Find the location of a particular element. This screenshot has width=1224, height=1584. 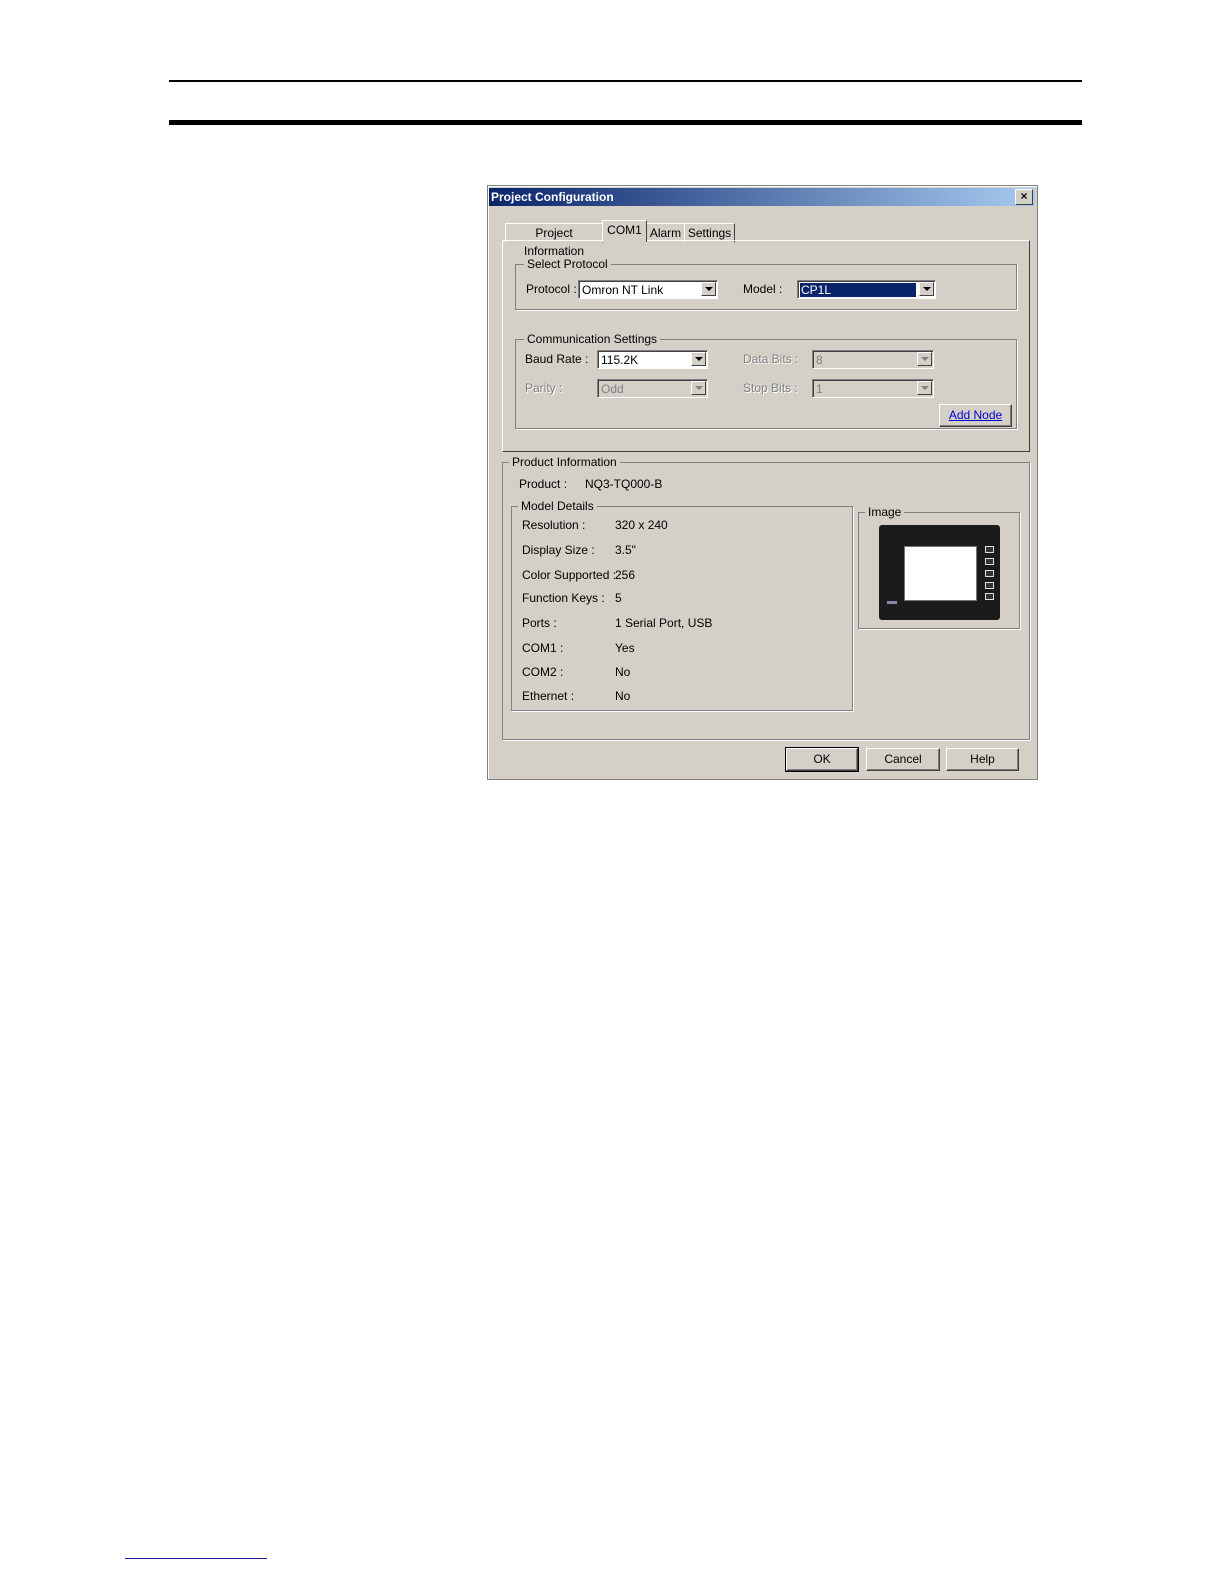

data-bits-value: 8 is located at coordinates (819, 360).